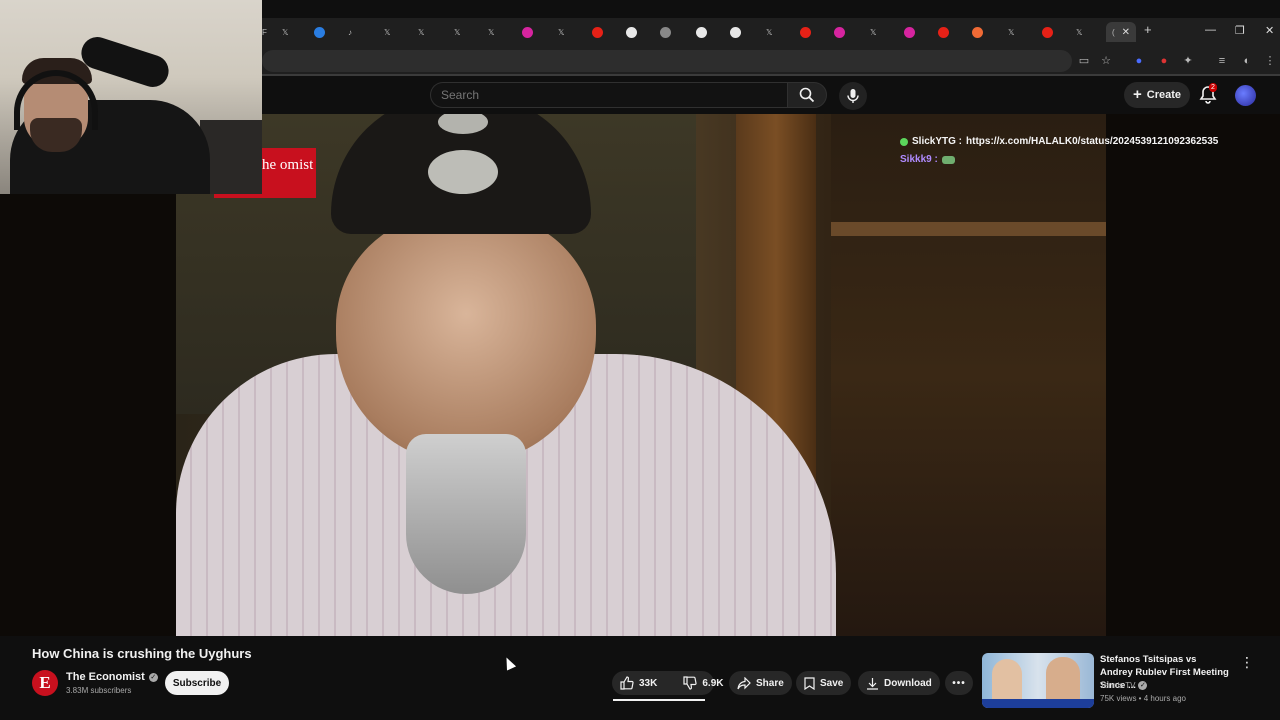 Image resolution: width=1280 pixels, height=720 pixels. What do you see at coordinates (648, 683) in the screenshot?
I see `like-count: 33K` at bounding box center [648, 683].